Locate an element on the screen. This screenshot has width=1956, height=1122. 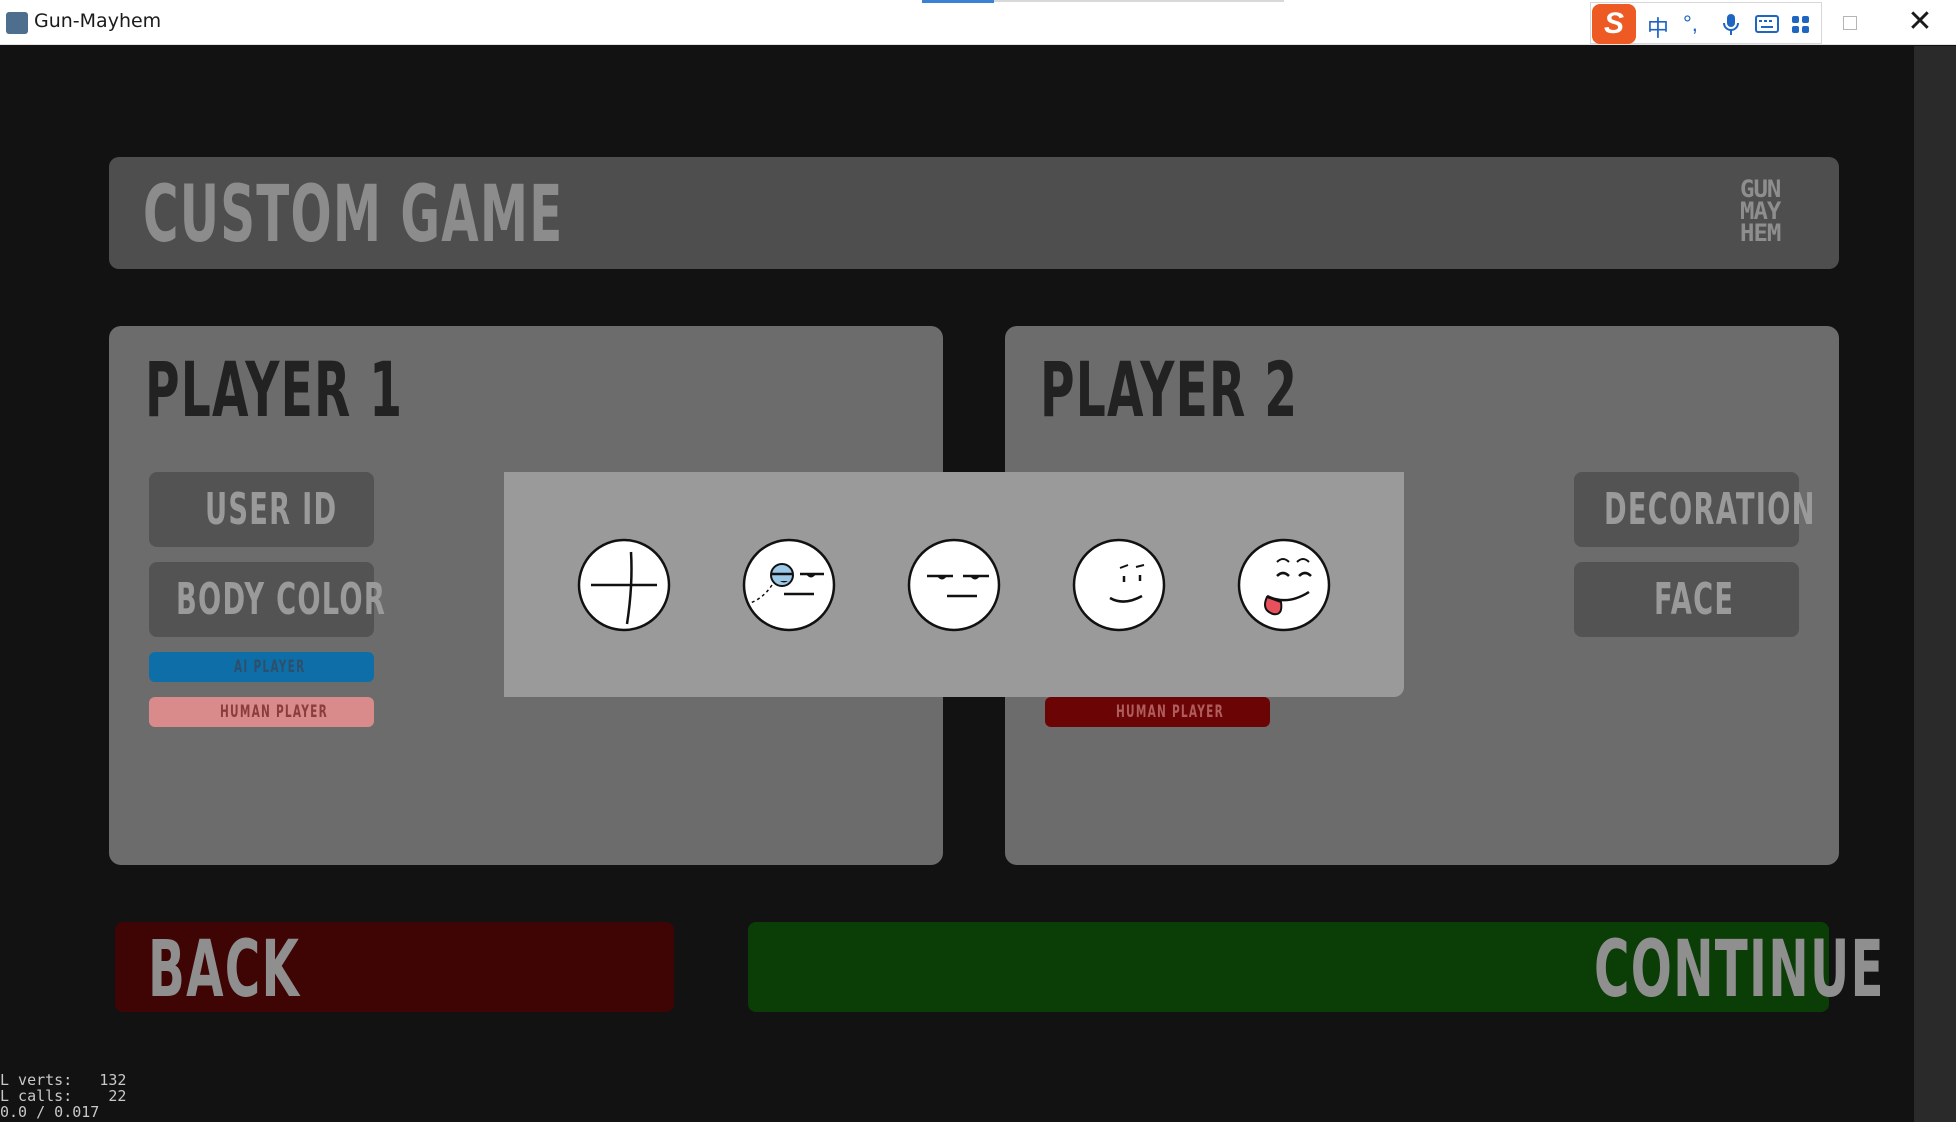
ime-punct-toggle: °, is located at coordinates (1690, 24).